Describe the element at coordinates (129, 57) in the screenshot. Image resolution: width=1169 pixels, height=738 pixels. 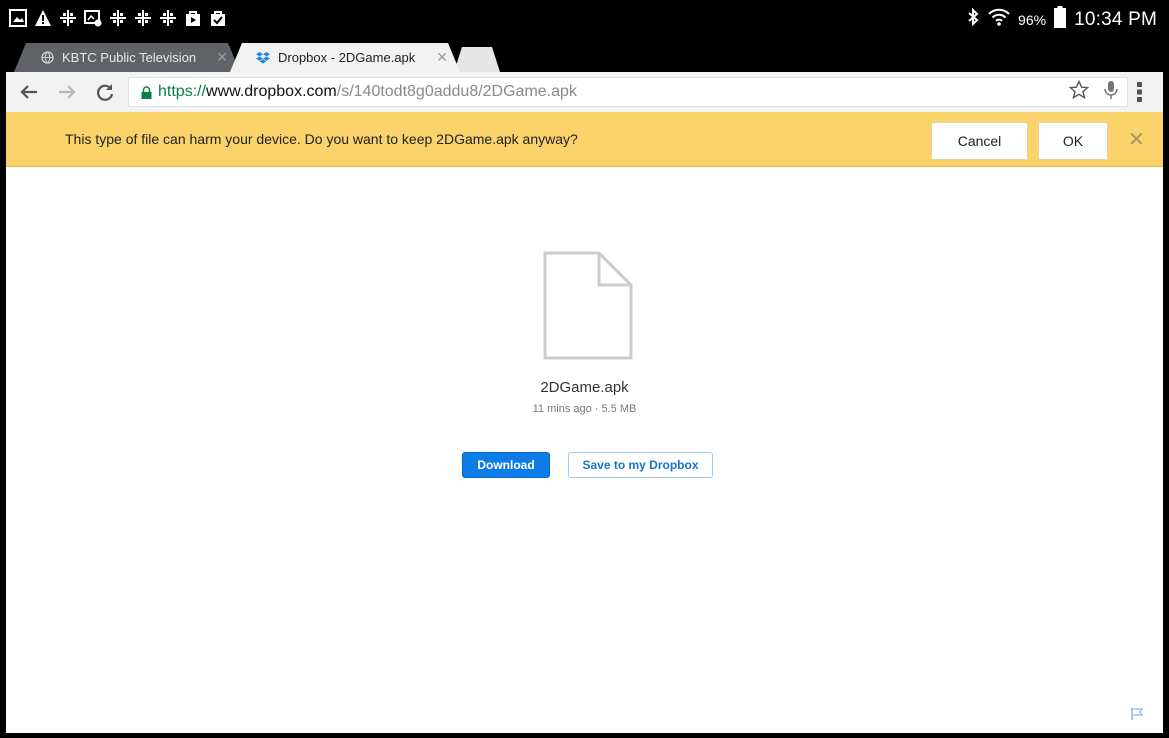
I see `tab-title: KBTC Public Television` at that location.